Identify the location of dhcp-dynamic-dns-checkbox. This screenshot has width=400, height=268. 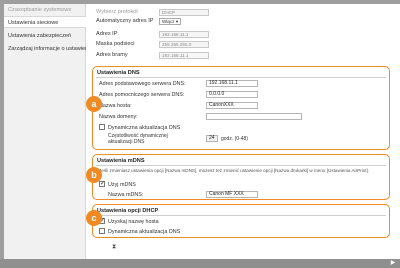
(102, 230).